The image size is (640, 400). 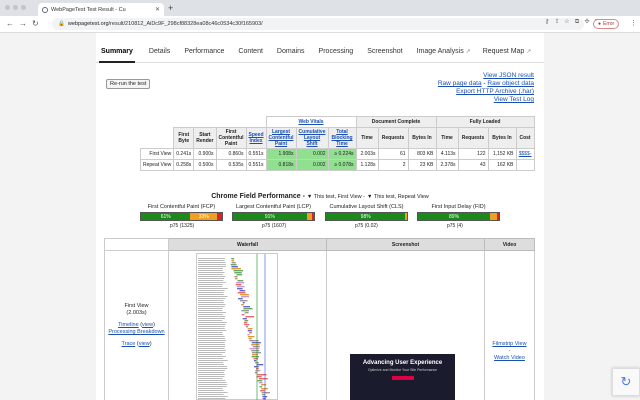 What do you see at coordinates (460, 83) in the screenshot?
I see `raw-page-data-link: Raw page data` at bounding box center [460, 83].